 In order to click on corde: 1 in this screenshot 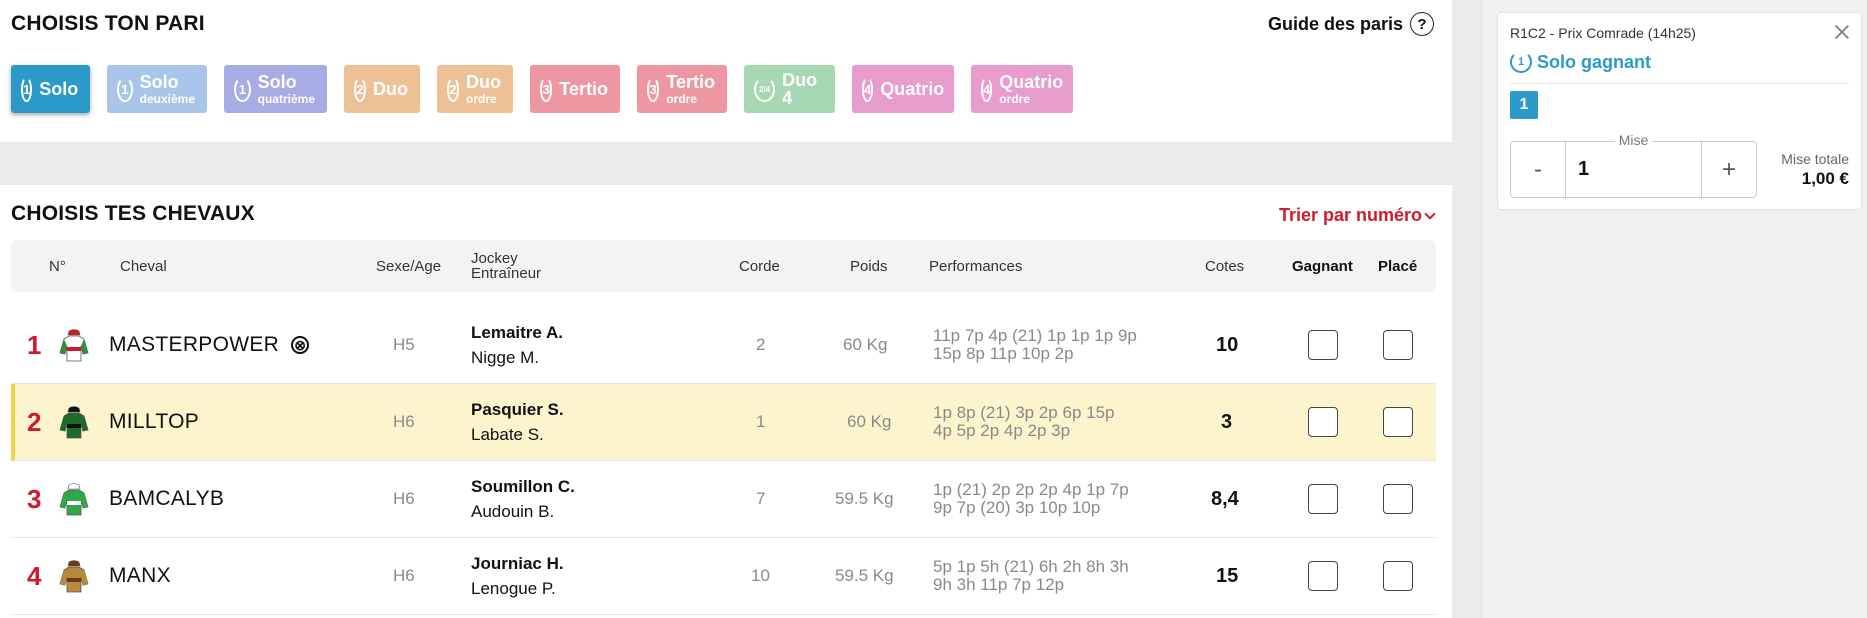, I will do `click(761, 421)`.